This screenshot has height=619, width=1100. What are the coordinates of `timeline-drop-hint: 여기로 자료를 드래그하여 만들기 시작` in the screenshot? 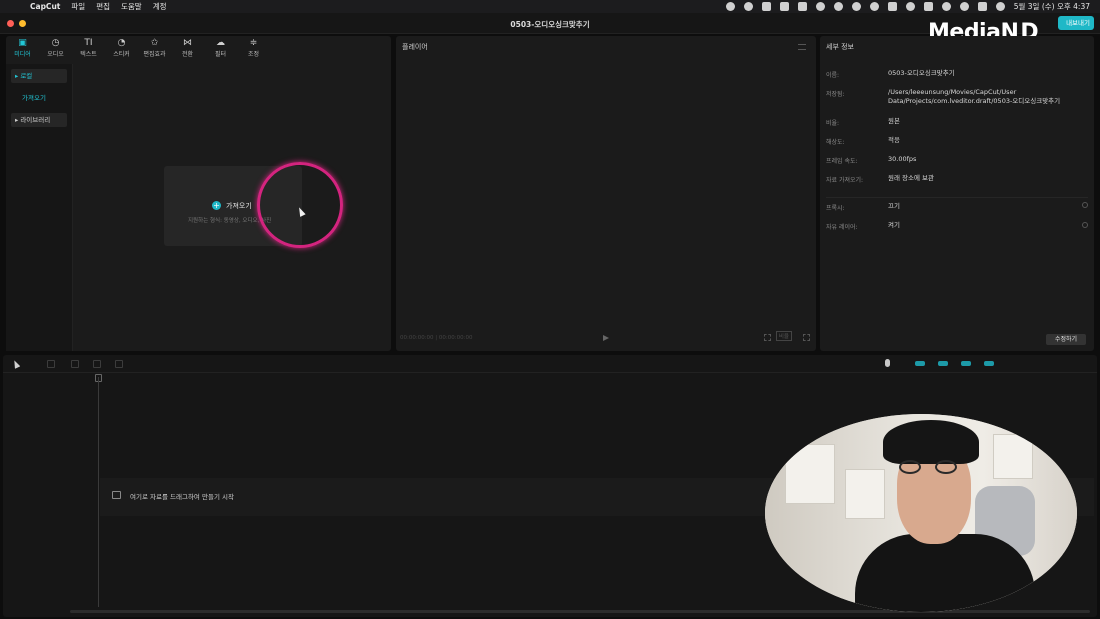 It's located at (182, 497).